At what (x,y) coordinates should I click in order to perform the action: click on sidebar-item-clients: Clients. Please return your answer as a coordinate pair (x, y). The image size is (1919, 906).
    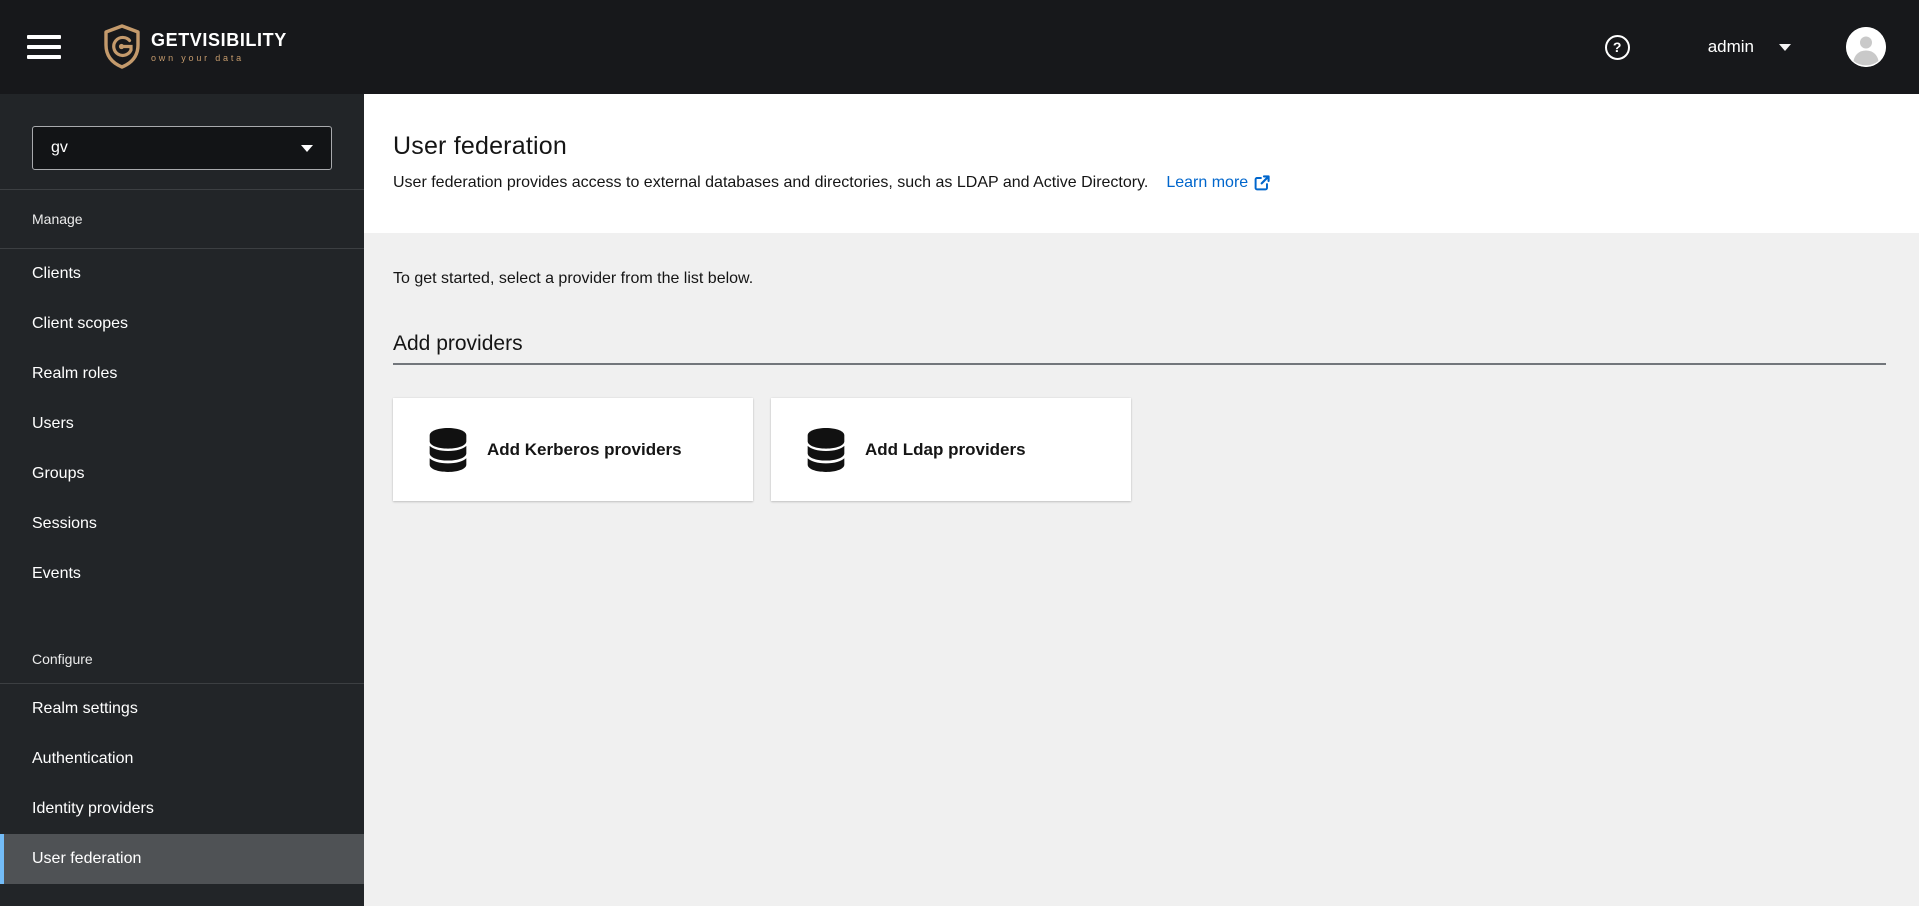
    Looking at the image, I should click on (182, 274).